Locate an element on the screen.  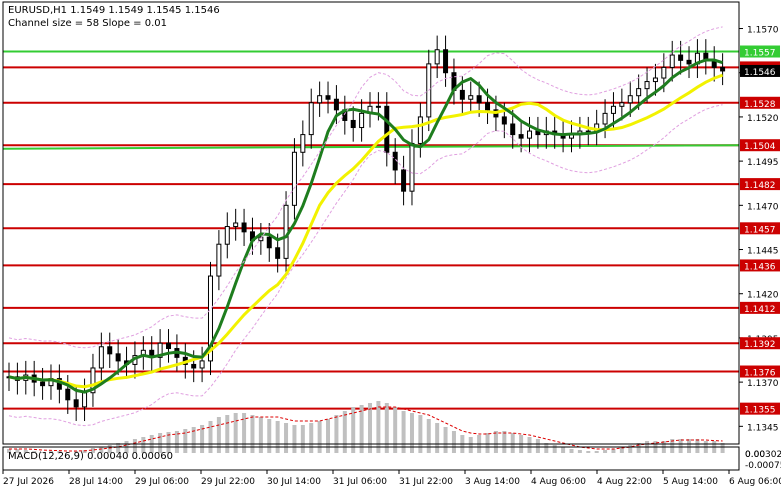
x-tick-label: 30 Jul 14:00 is located at coordinates (294, 482).